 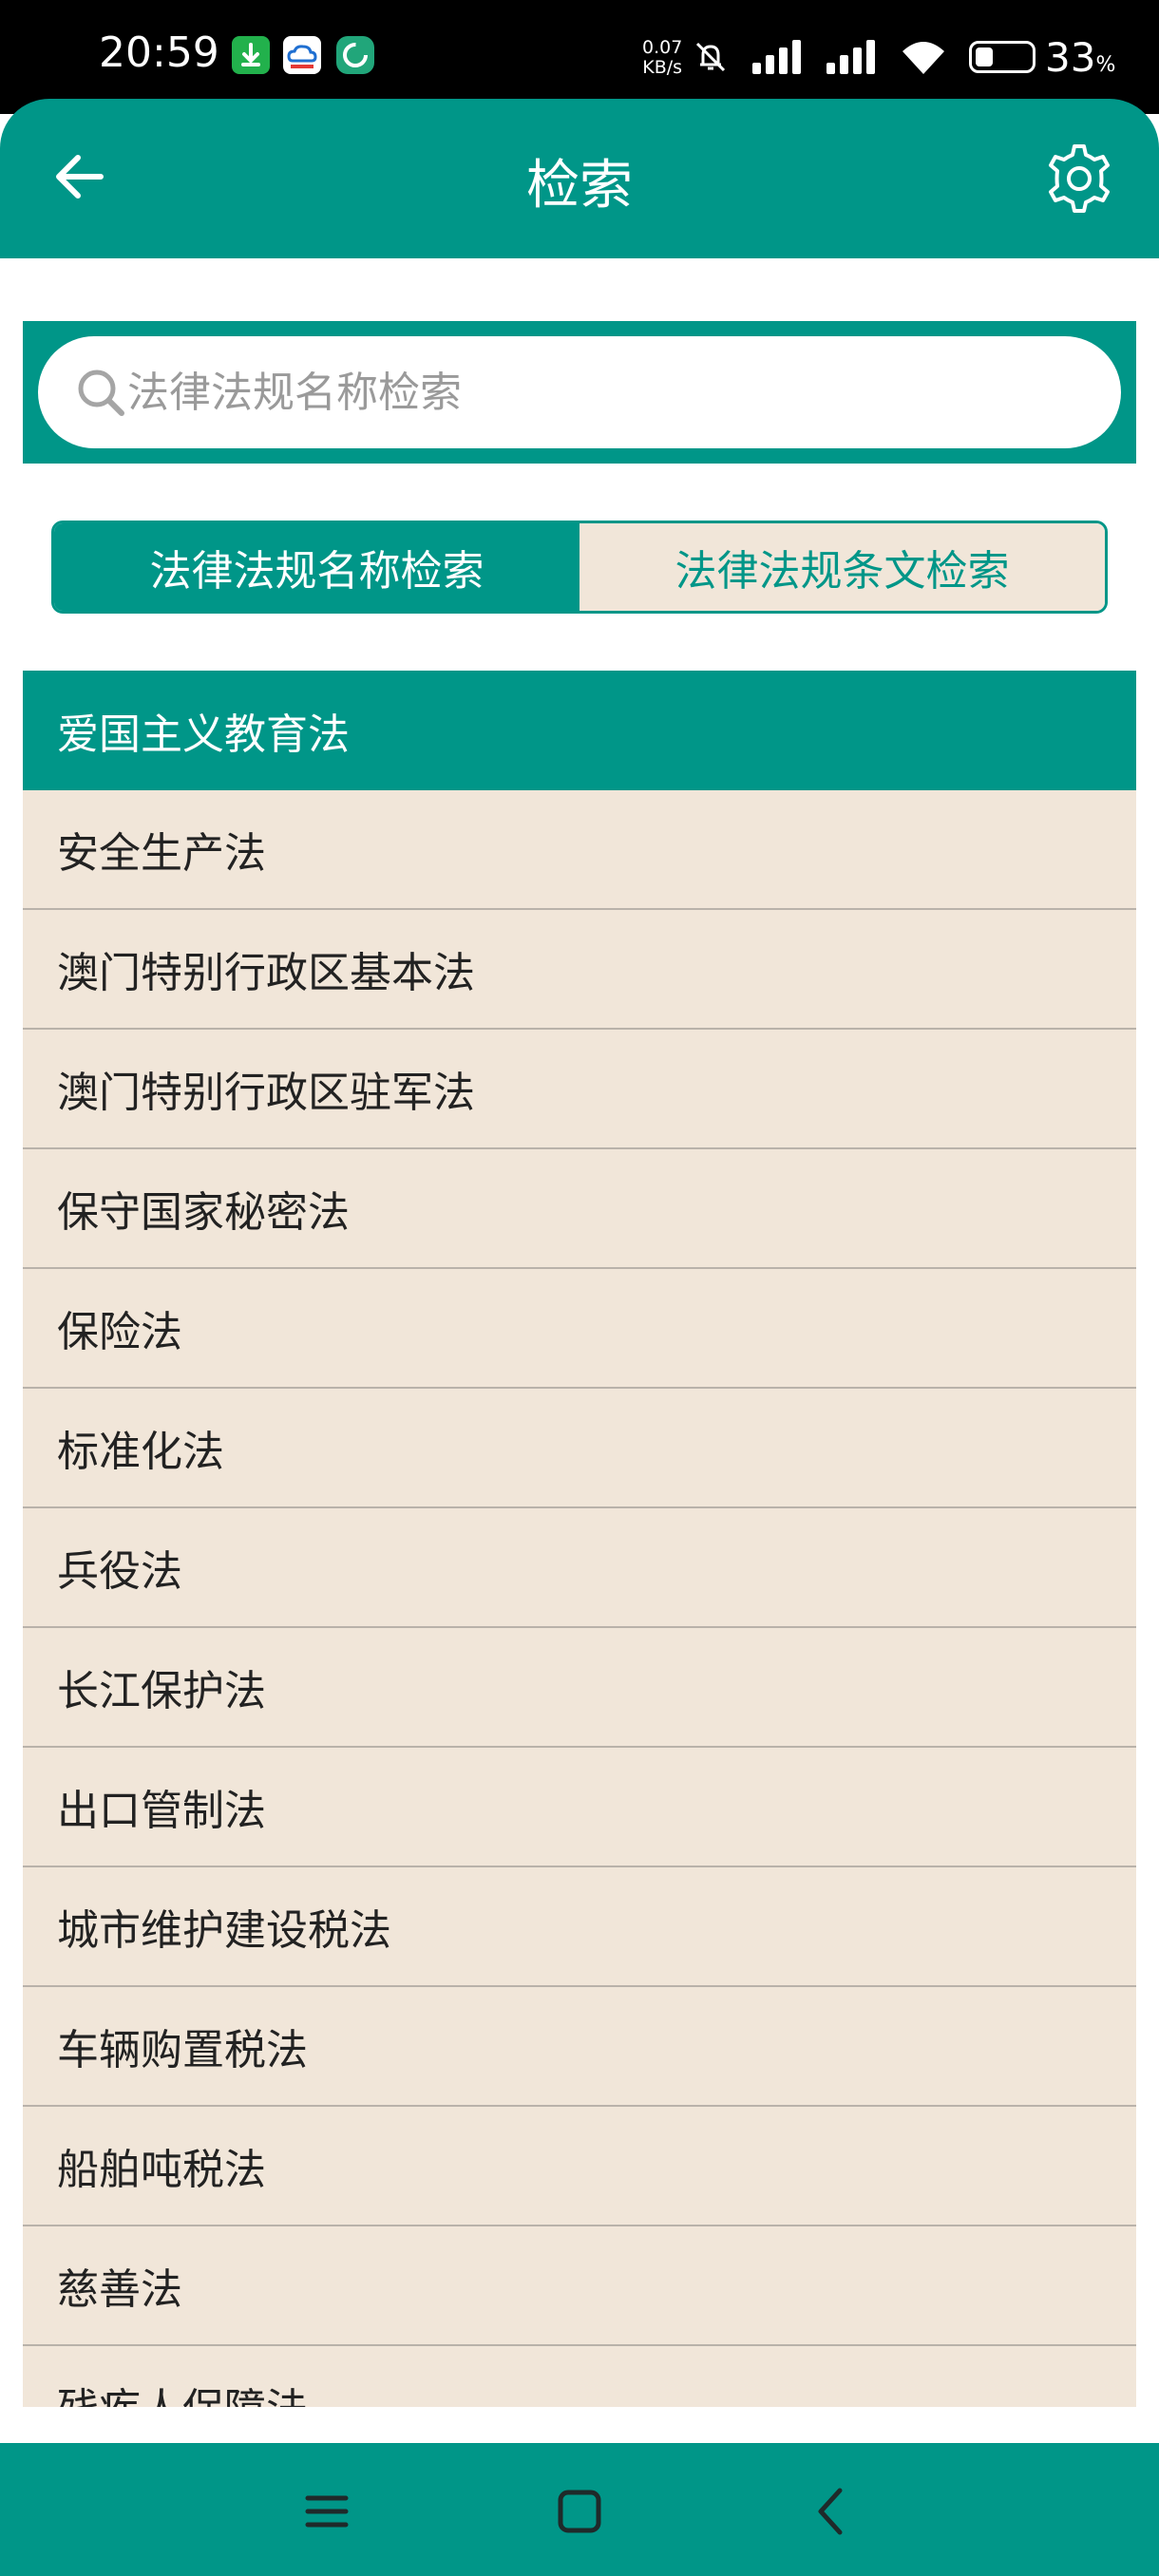 I want to click on home-icon, so click(x=579, y=2511).